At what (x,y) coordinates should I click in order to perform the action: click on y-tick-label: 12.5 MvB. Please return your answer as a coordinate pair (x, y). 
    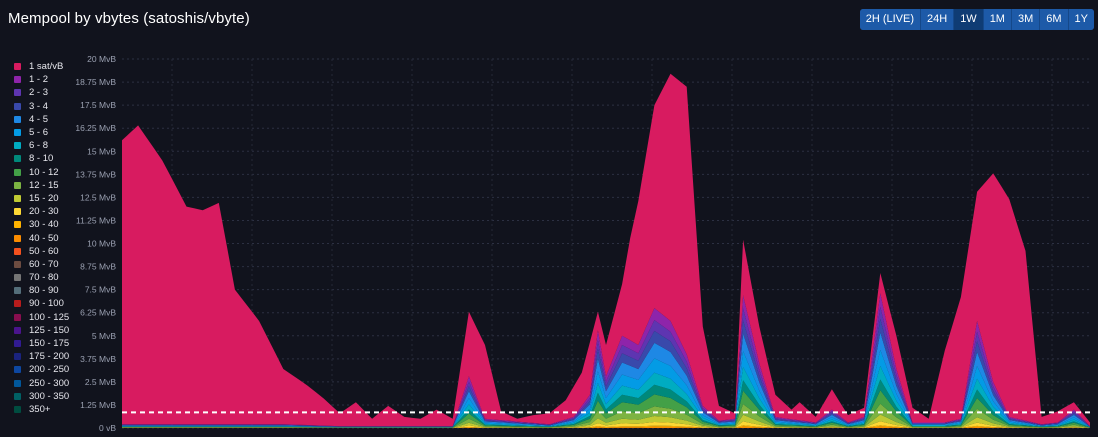
    Looking at the image, I should click on (98, 197).